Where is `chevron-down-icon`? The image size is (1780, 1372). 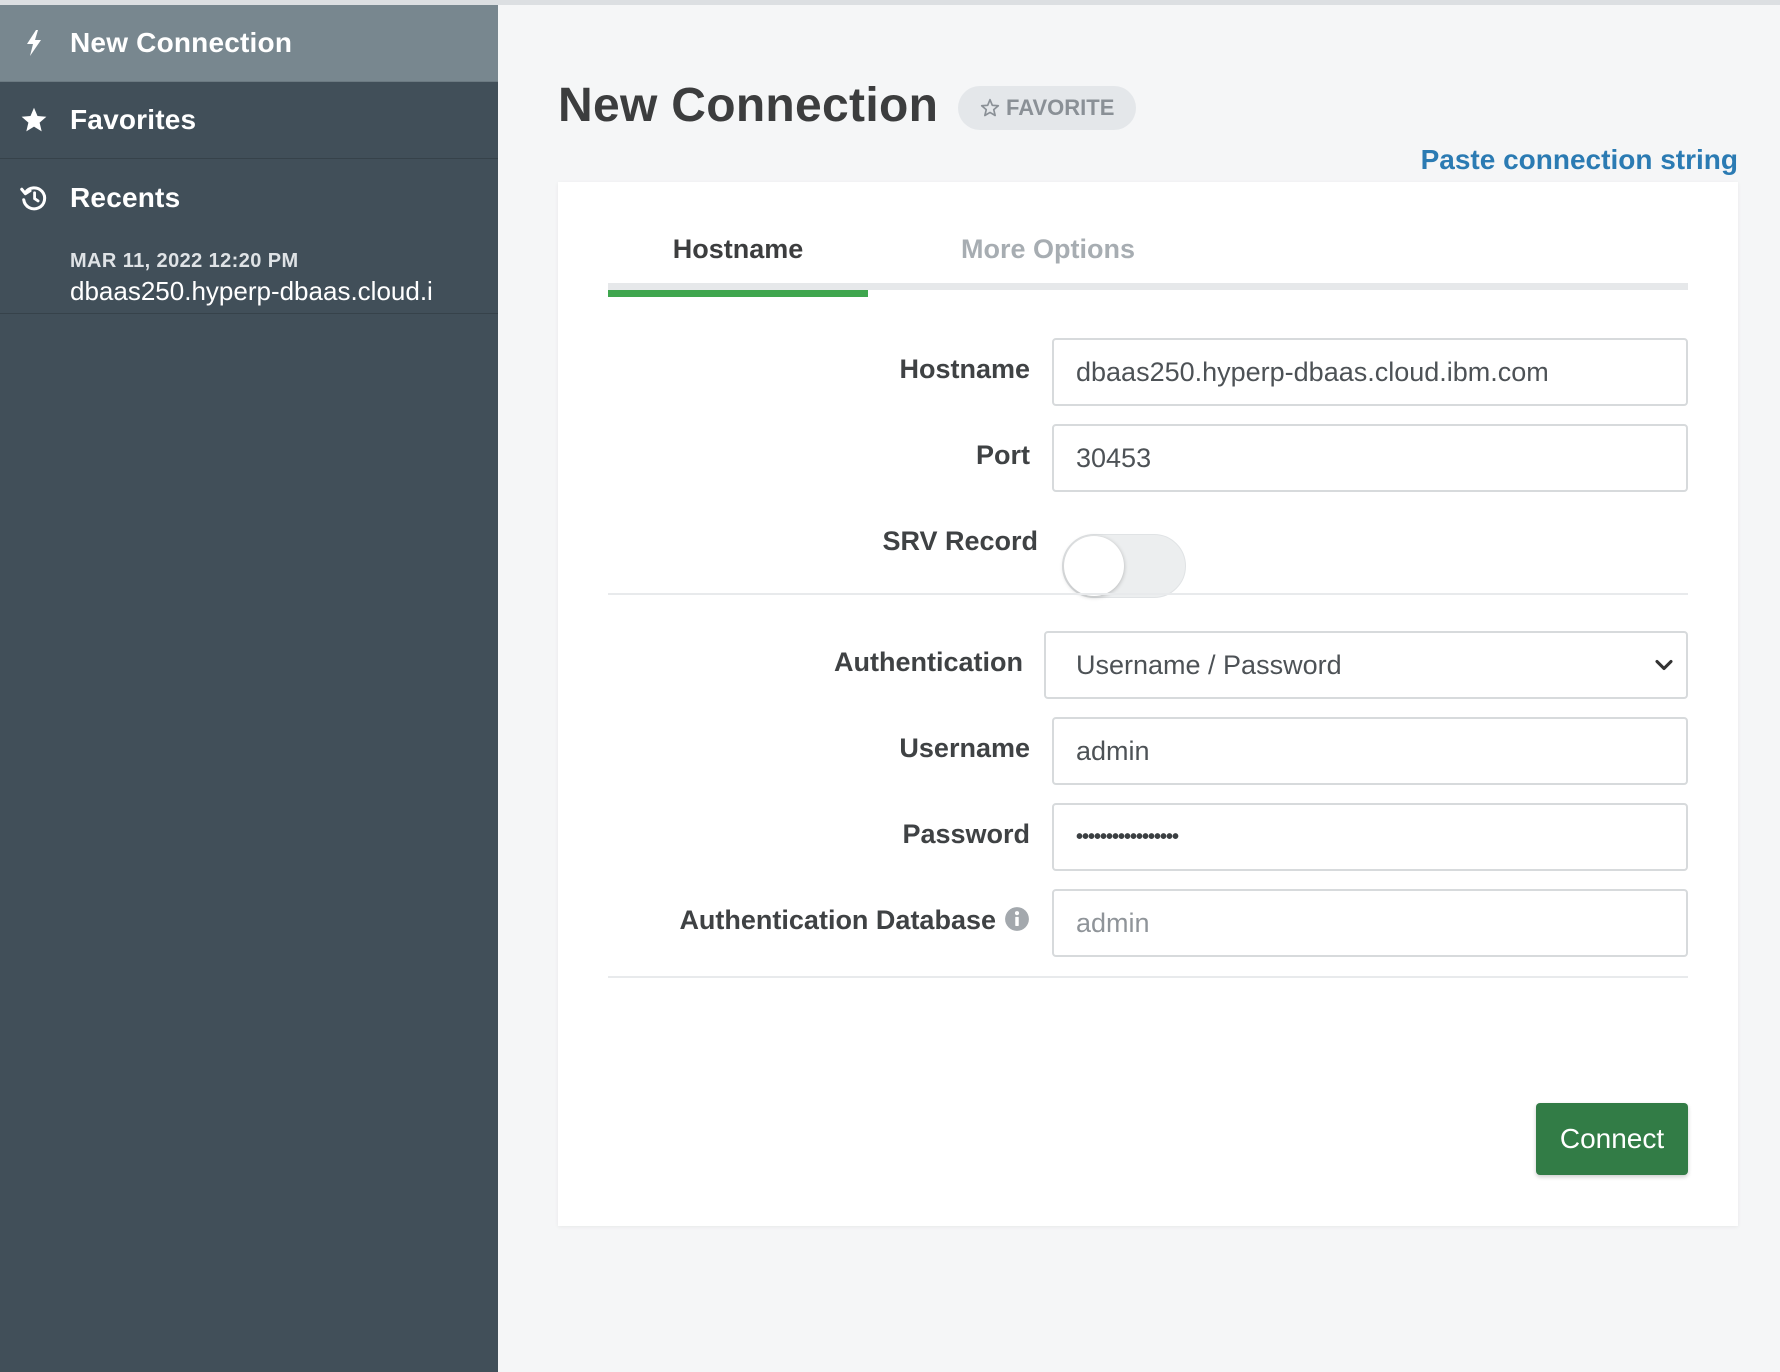 chevron-down-icon is located at coordinates (1664, 665).